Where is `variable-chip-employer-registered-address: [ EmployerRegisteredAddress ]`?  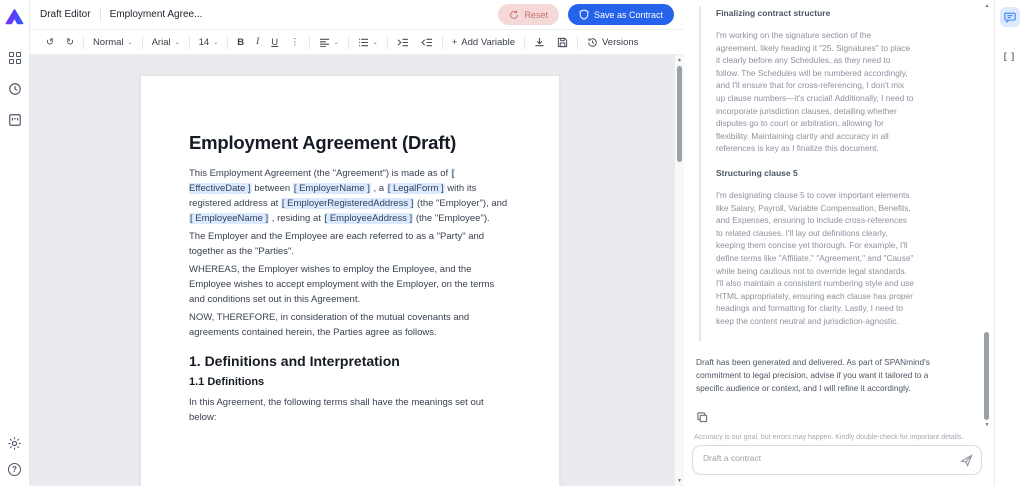 variable-chip-employer-registered-address: [ EmployerRegisteredAddress ] is located at coordinates (347, 203).